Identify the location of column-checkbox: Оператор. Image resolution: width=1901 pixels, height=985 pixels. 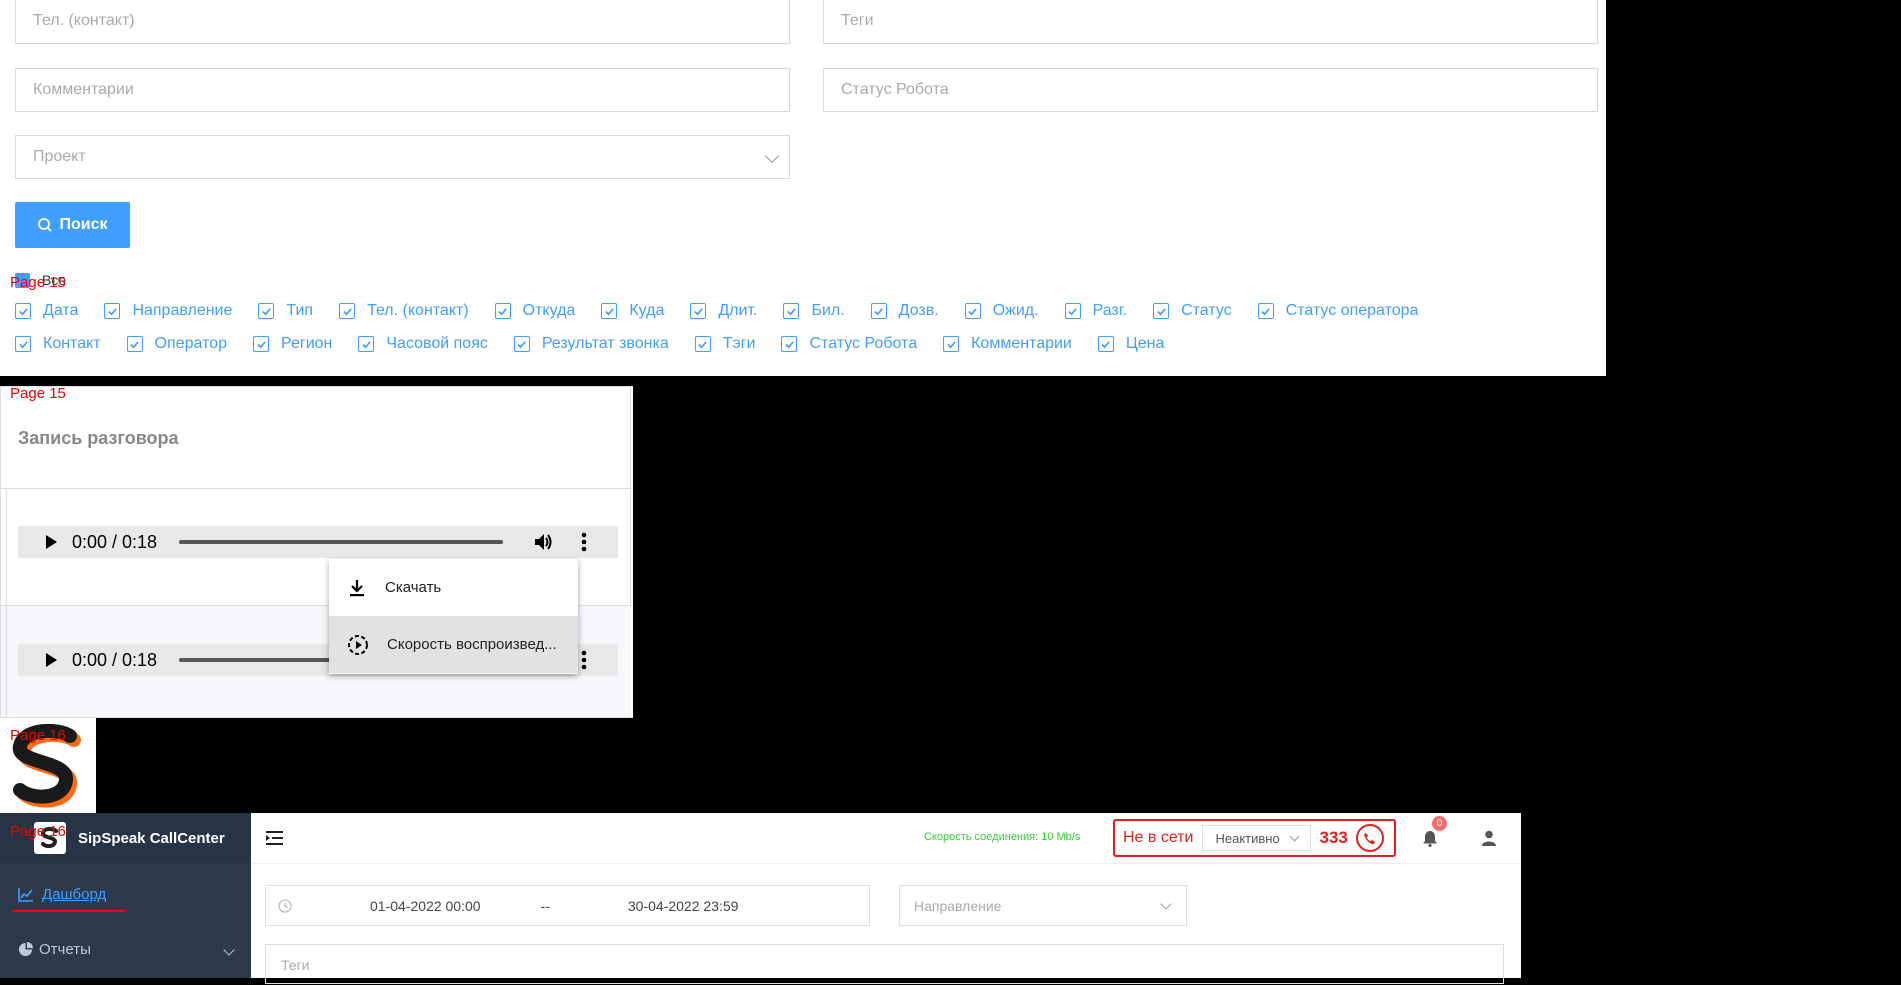
(177, 344).